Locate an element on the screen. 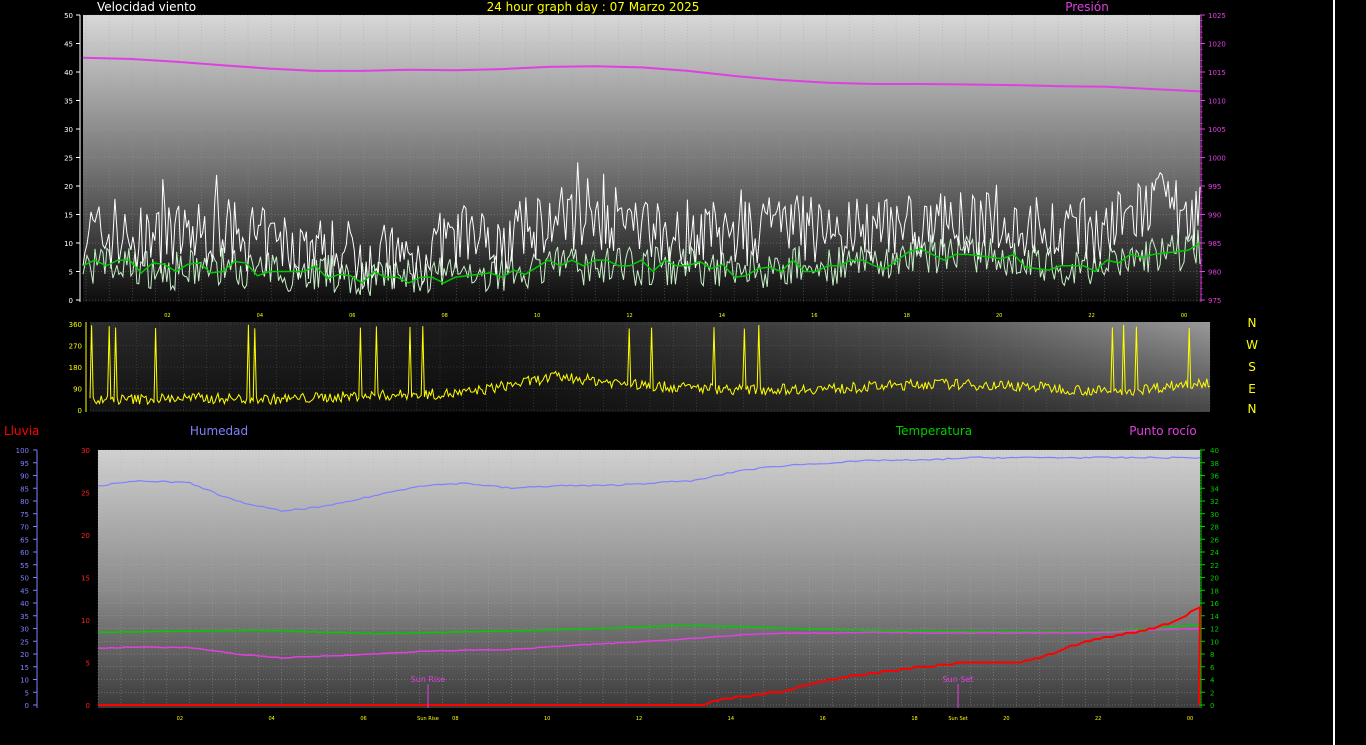 The width and height of the screenshot is (1366, 745). sunrise-label: Sun Rise is located at coordinates (428, 679).